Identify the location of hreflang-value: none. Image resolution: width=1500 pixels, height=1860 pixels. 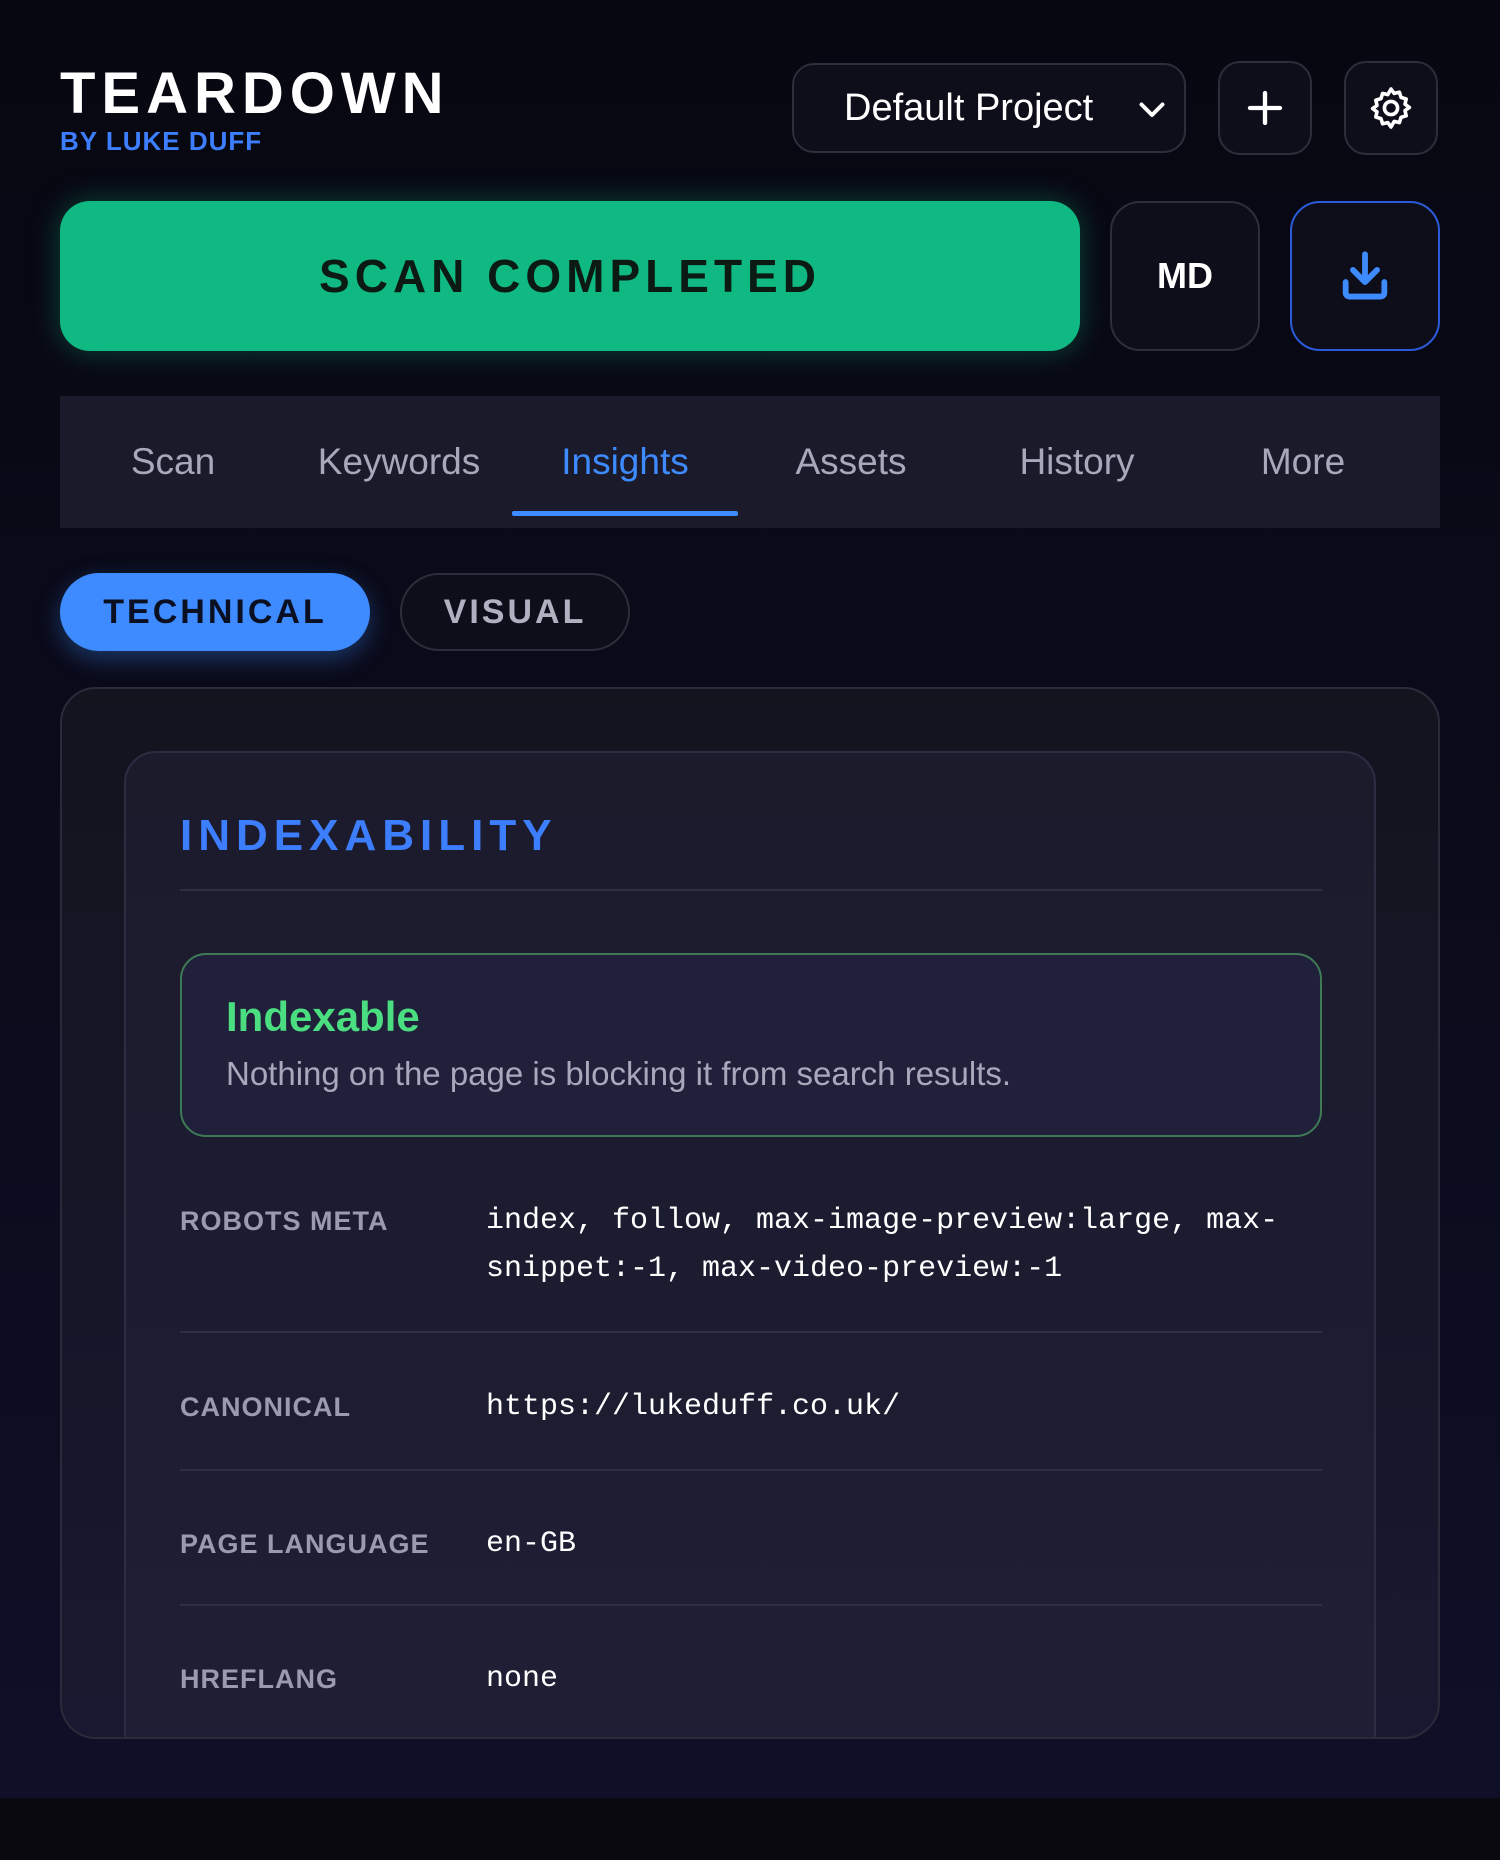
(522, 1679).